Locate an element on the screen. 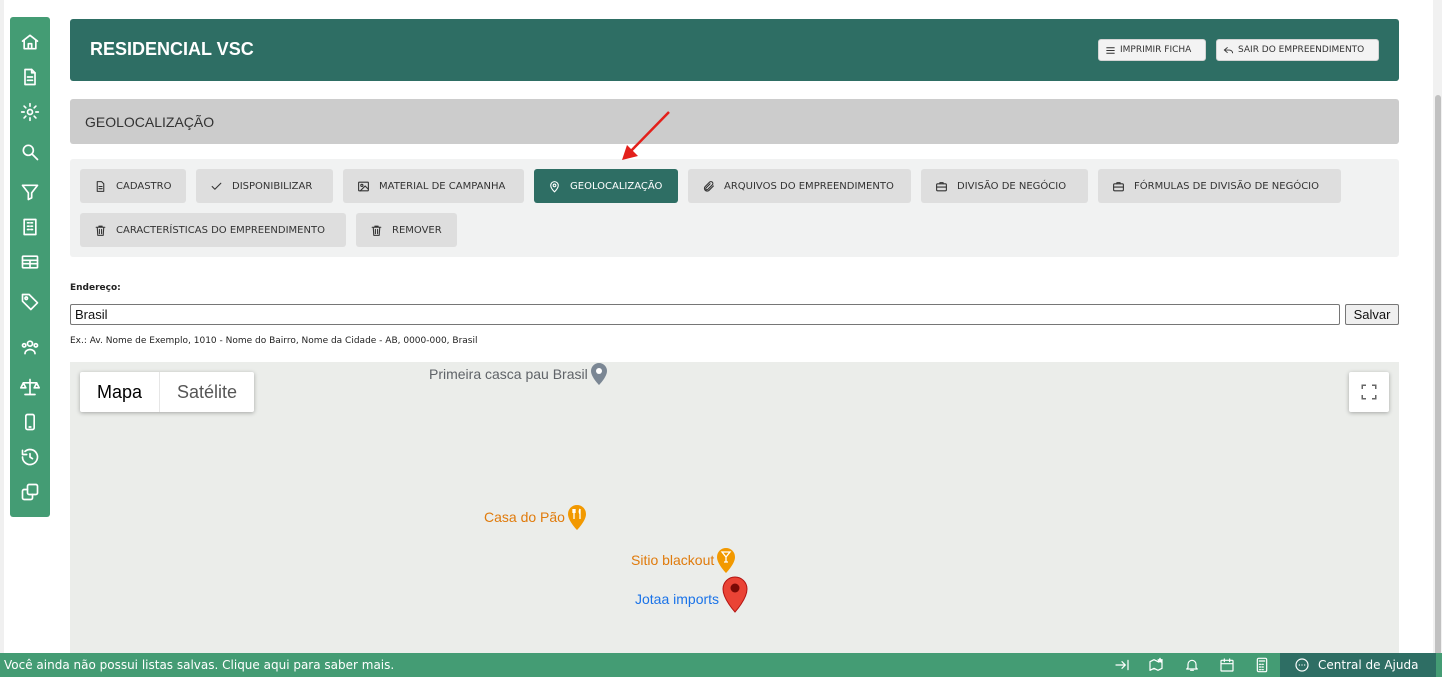 The image size is (1442, 677). tab-label: DISPONIBILIZAR is located at coordinates (272, 186).